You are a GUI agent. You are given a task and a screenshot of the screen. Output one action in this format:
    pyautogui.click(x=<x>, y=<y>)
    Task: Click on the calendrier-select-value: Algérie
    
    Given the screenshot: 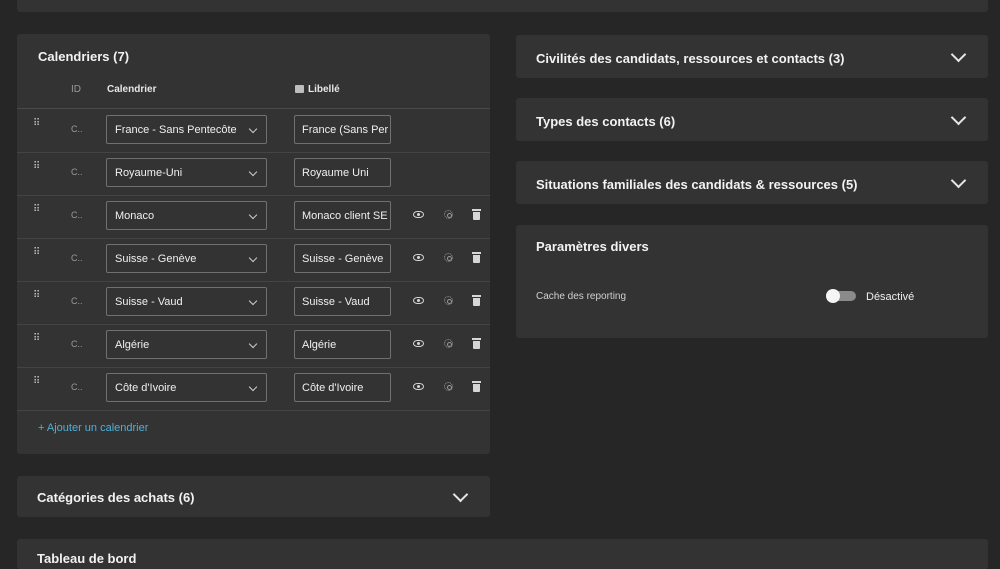 What is the action you would take?
    pyautogui.click(x=132, y=345)
    